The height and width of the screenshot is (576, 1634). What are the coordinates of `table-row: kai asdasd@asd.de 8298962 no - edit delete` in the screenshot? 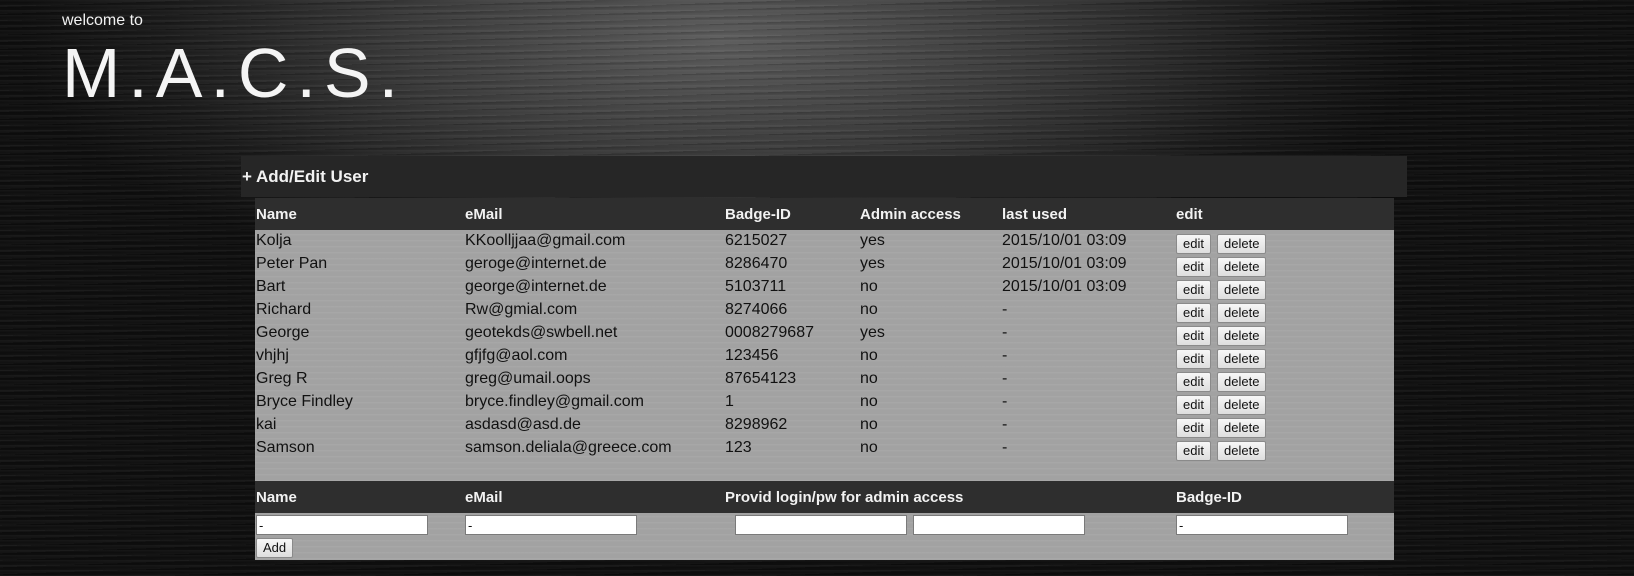 It's located at (824, 426).